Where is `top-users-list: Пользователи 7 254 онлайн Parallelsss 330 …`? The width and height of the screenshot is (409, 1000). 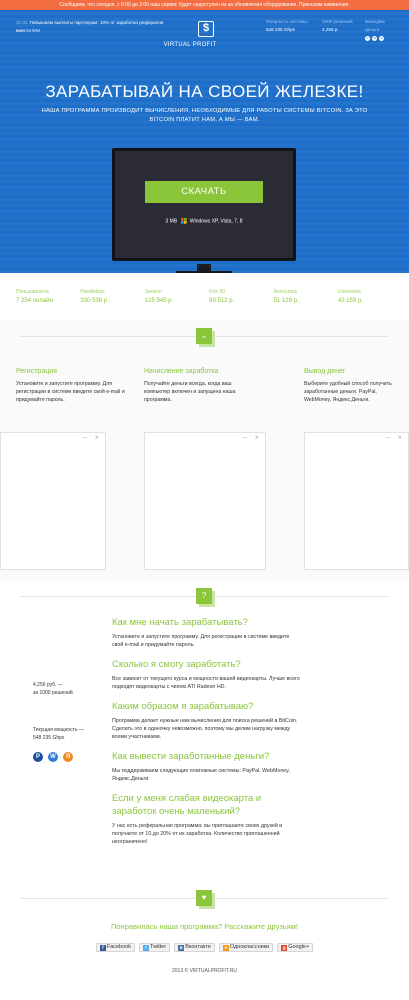
top-users-list: Пользователи 7 254 онлайн Parallelsss 330 … is located at coordinates (206, 296).